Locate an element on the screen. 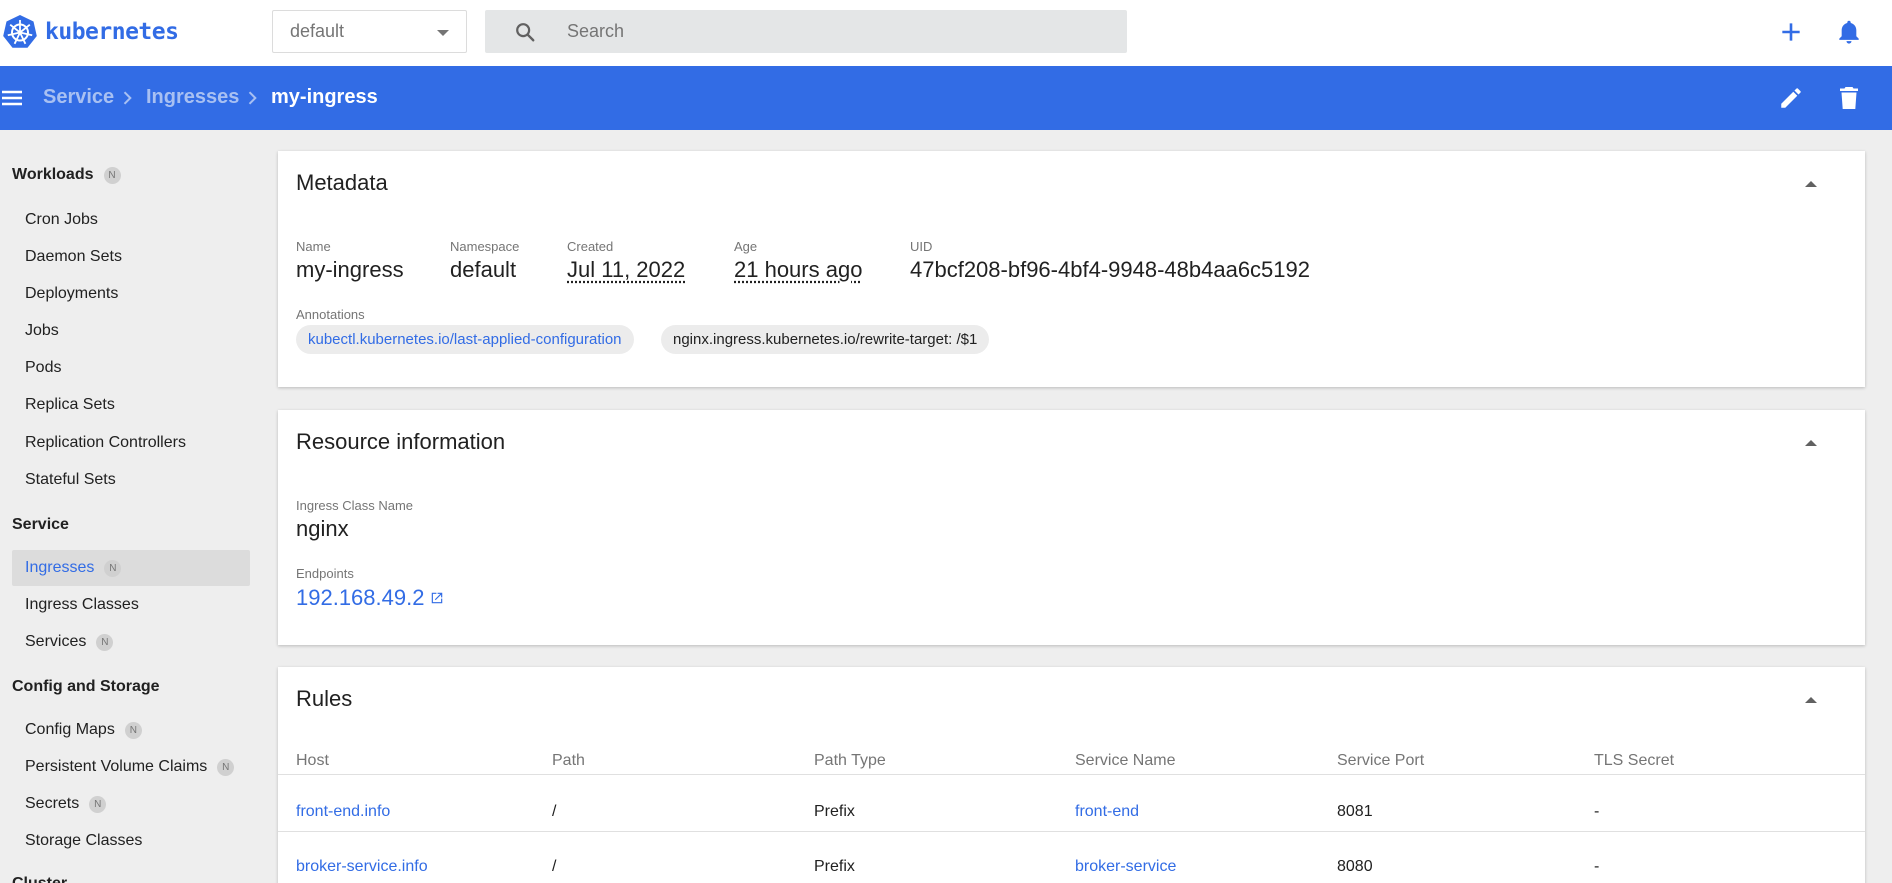 The width and height of the screenshot is (1892, 883). name-label: Name is located at coordinates (313, 246).